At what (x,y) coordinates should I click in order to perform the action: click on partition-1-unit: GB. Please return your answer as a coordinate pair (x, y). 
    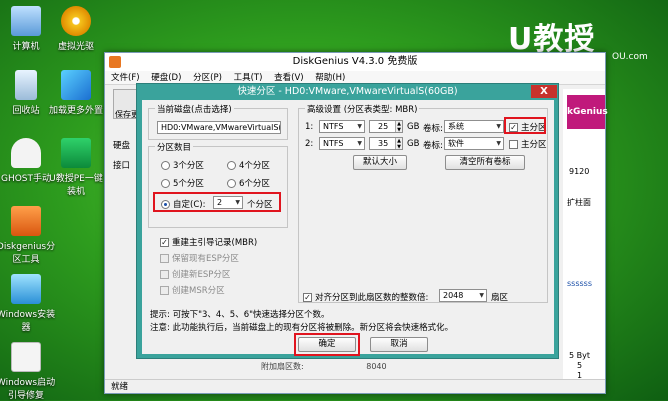
    Looking at the image, I should click on (413, 127).